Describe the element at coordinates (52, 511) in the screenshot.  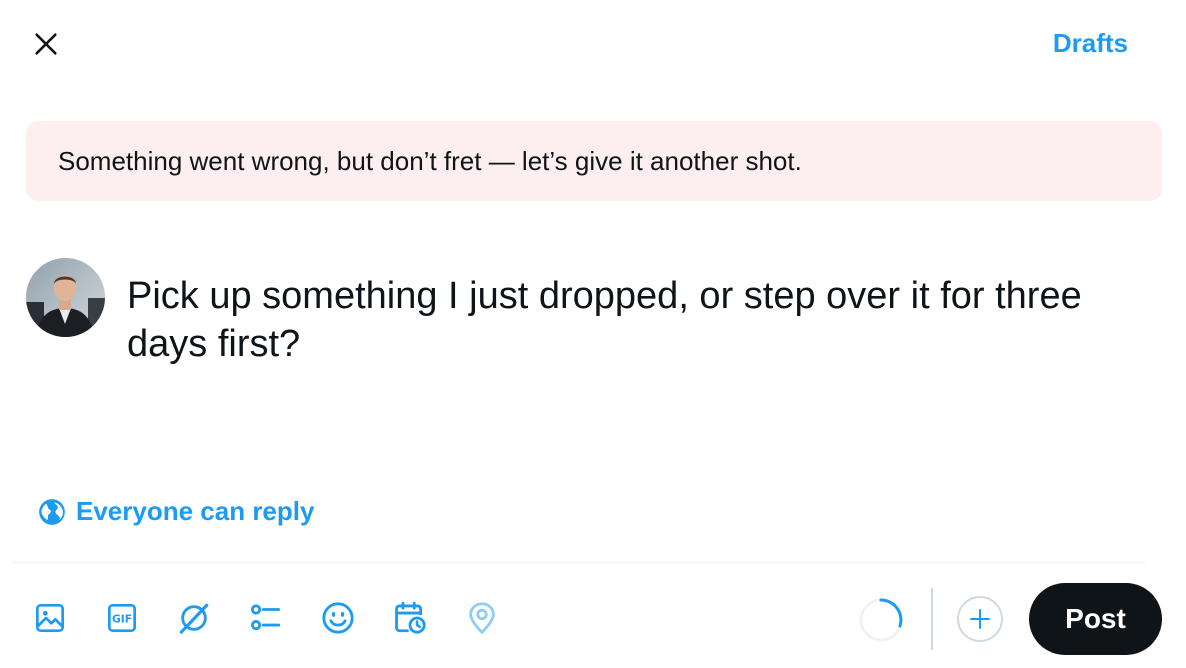
I see `globe-icon` at that location.